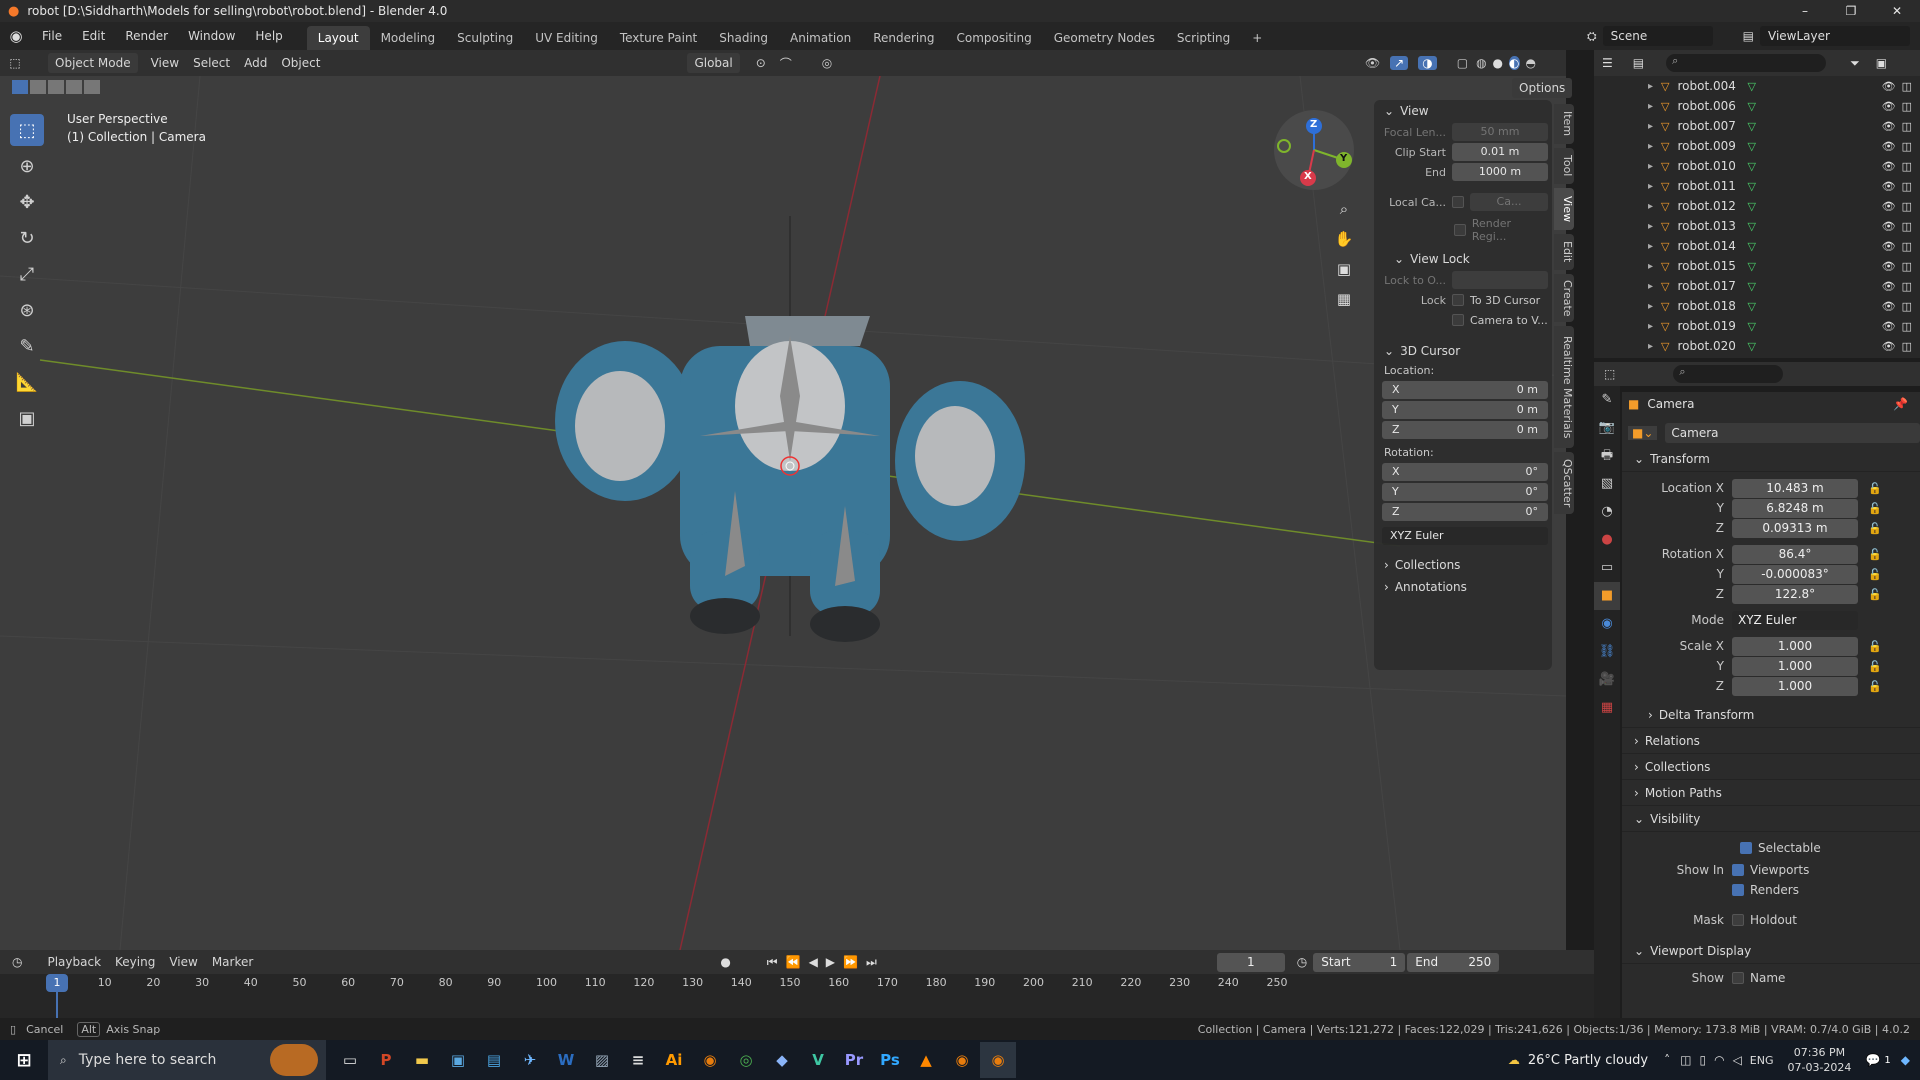  I want to click on outliner-item: ▸ ▽ robot.017 ▽ 👁 ◫, so click(1757, 286).